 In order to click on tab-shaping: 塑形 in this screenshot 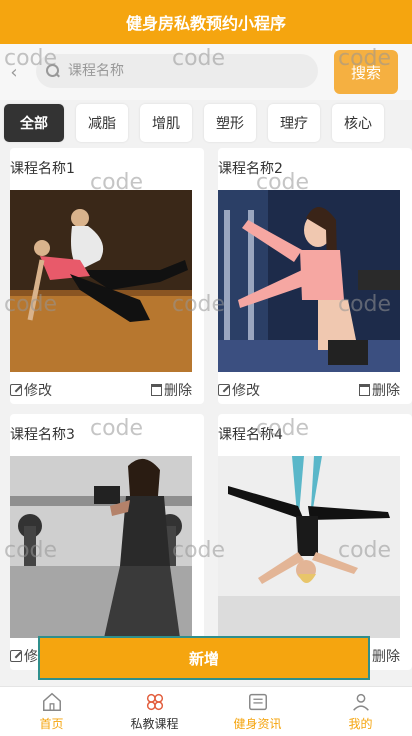, I will do `click(230, 123)`.